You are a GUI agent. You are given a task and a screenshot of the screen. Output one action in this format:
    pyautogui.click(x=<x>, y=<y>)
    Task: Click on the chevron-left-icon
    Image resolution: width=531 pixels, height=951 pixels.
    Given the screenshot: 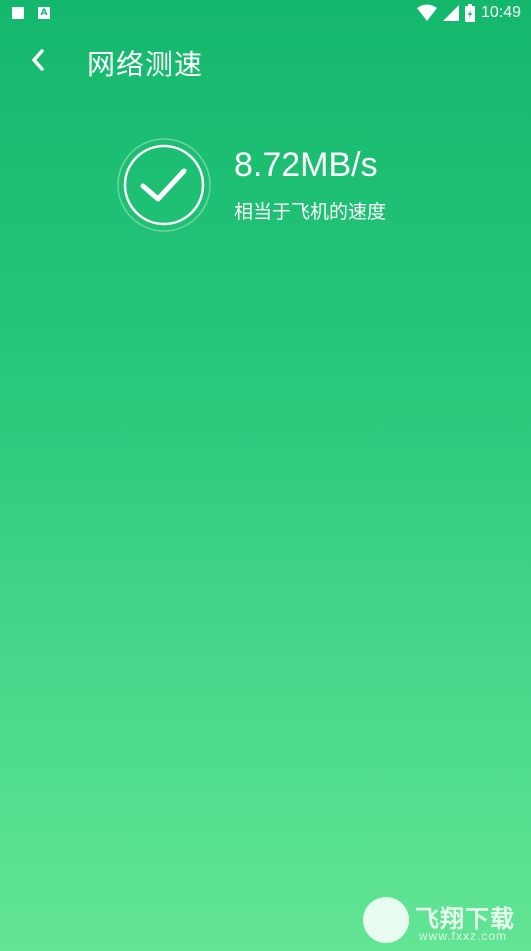 What is the action you would take?
    pyautogui.click(x=38, y=60)
    